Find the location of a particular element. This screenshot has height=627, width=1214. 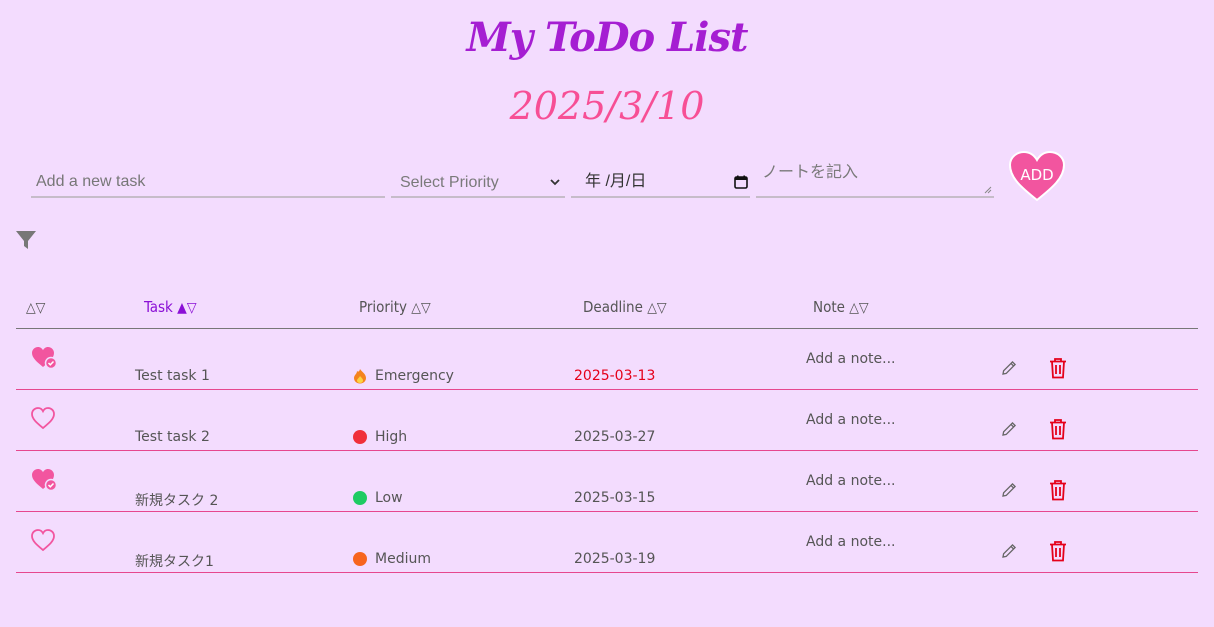

column-note-label: Note is located at coordinates (829, 307).